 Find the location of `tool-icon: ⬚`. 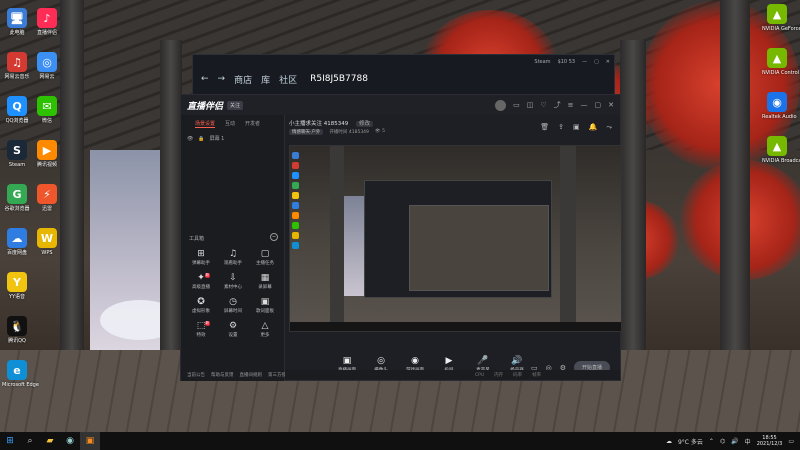

tool-icon: ⬚ is located at coordinates (201, 326).